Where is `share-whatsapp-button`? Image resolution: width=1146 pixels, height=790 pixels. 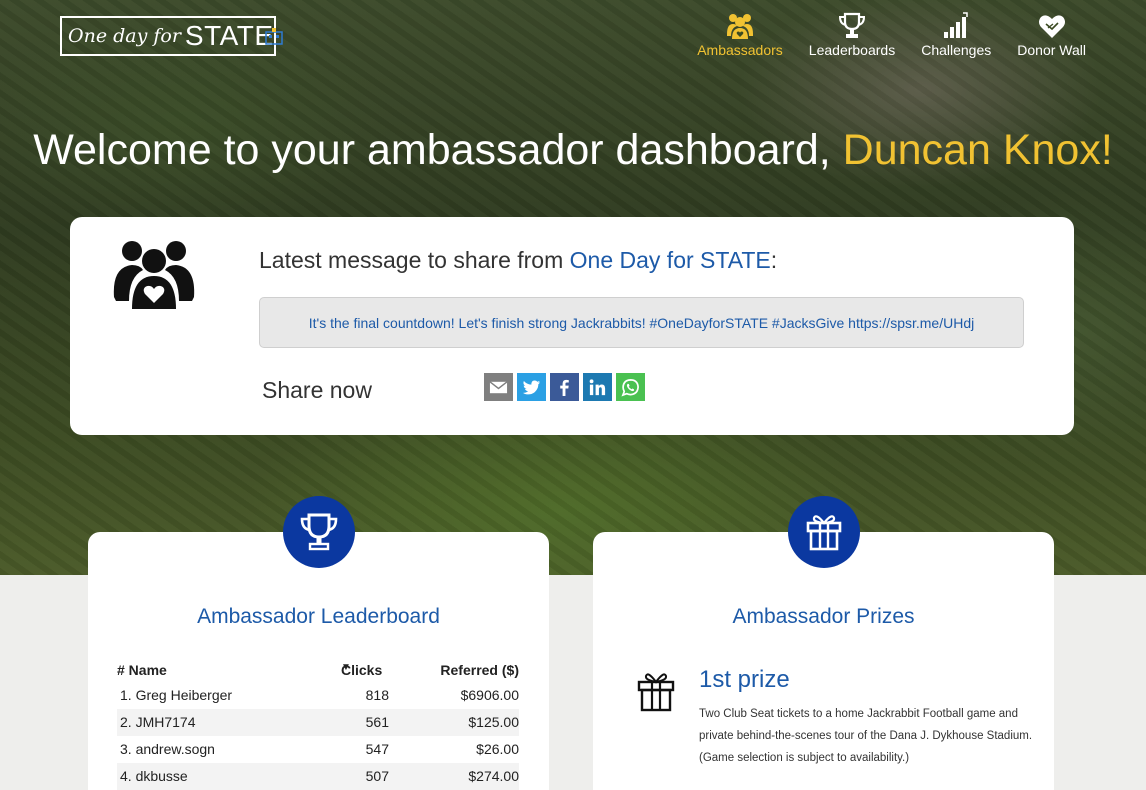
share-whatsapp-button is located at coordinates (630, 387).